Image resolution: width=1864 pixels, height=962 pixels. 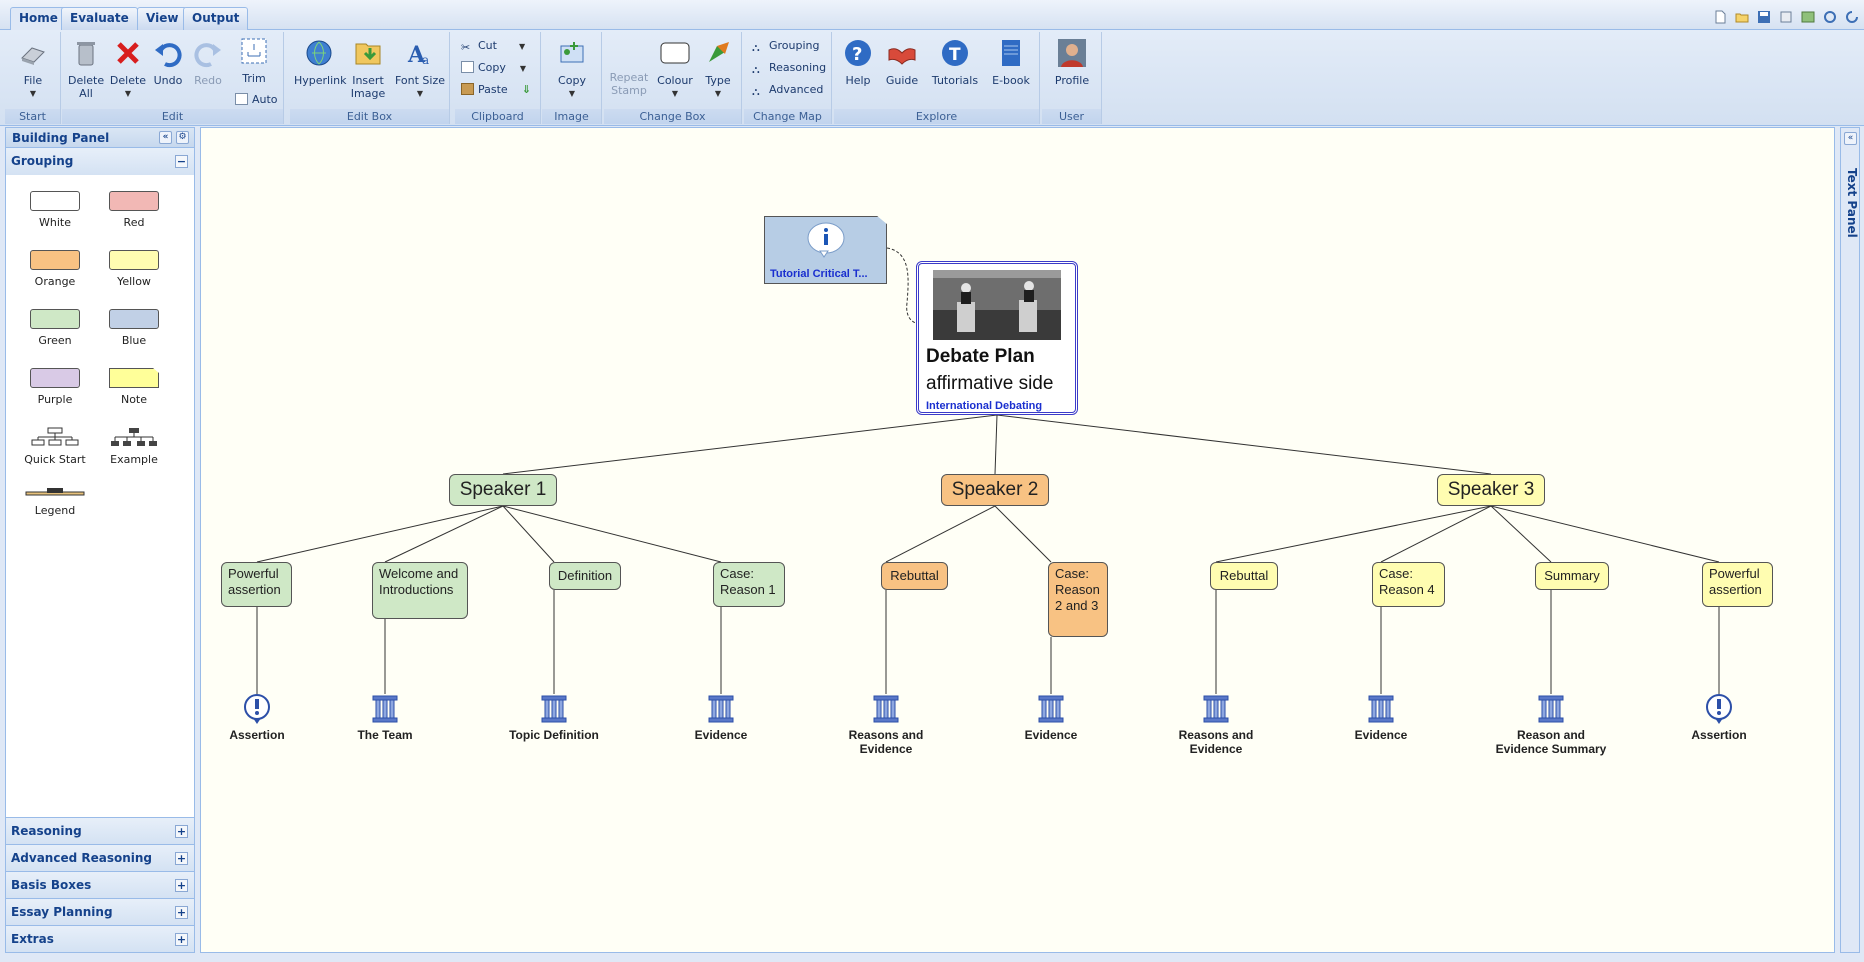 What do you see at coordinates (955, 62) in the screenshot?
I see `tutorials-button: T Tutorials` at bounding box center [955, 62].